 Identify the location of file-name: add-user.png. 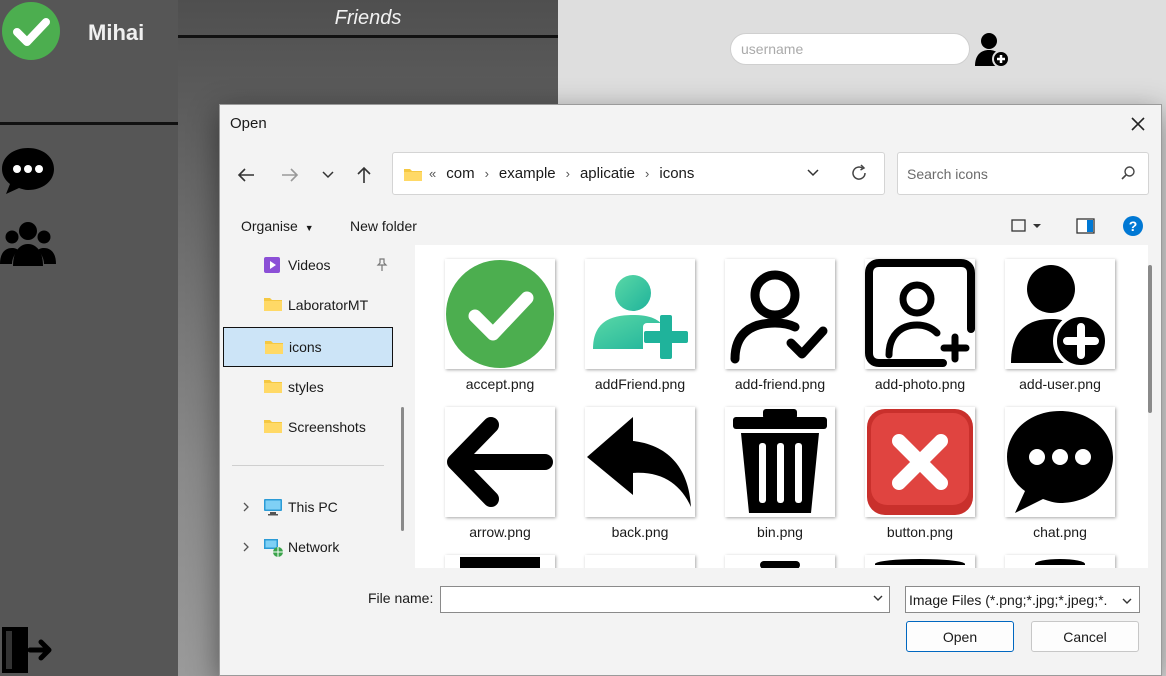
(1060, 384).